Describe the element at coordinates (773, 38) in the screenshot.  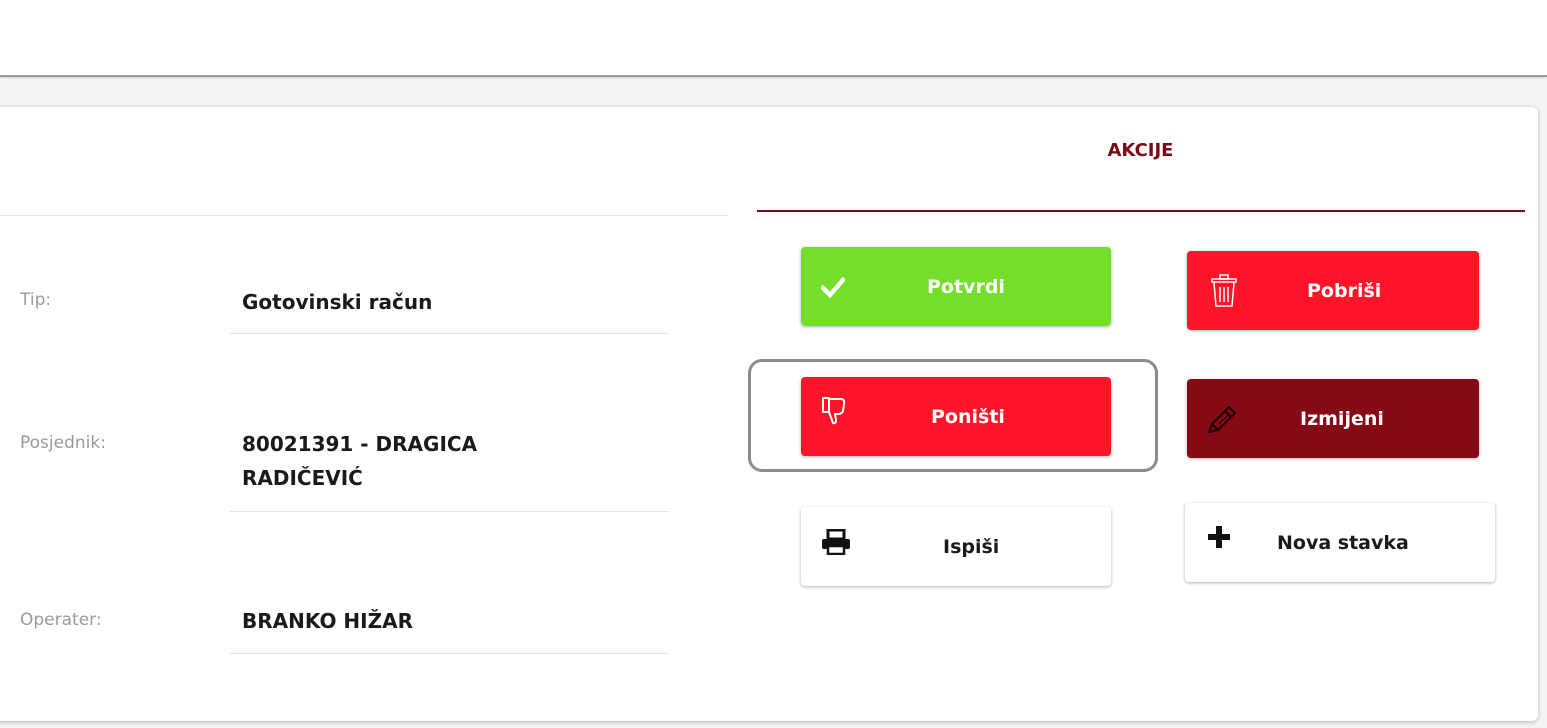
I see `top-bar` at that location.